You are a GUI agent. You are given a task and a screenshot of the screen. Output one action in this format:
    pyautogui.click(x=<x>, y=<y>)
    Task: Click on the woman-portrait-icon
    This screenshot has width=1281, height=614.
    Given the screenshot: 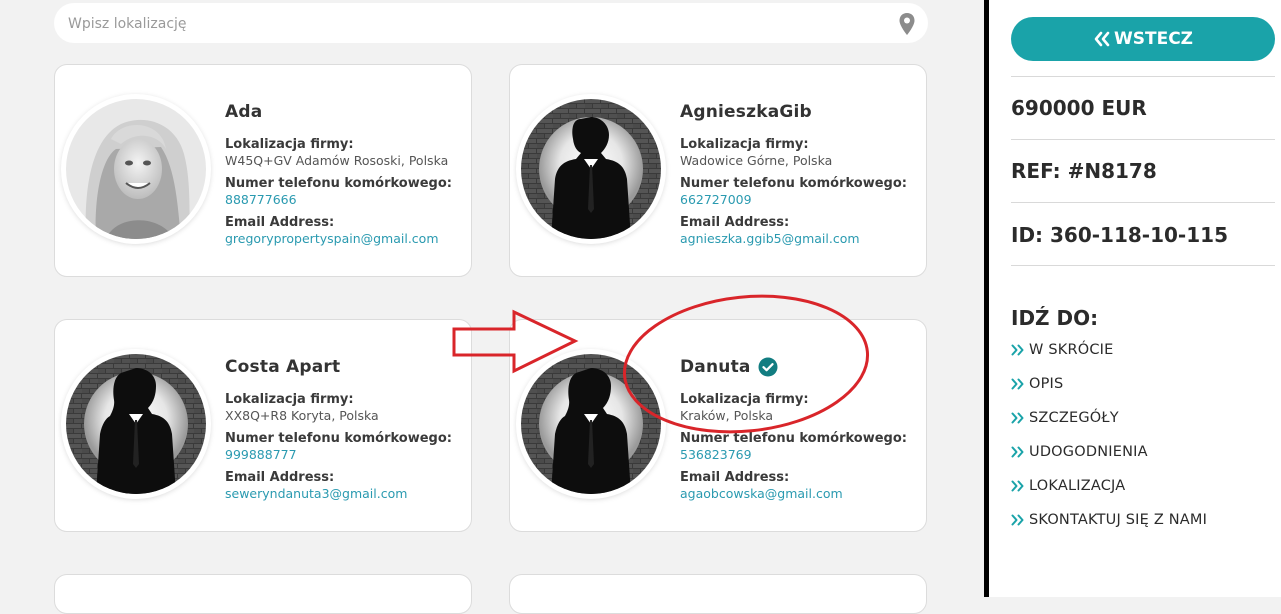 What is the action you would take?
    pyautogui.click(x=136, y=169)
    